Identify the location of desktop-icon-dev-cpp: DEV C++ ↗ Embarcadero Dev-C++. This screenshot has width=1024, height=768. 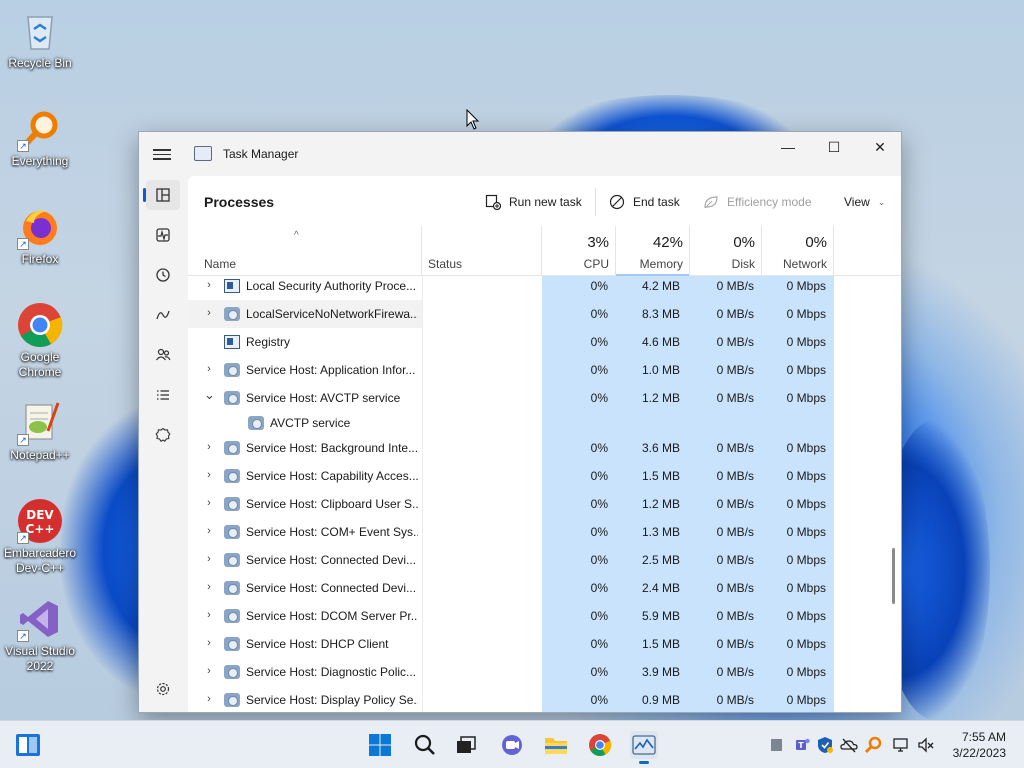
(40, 537).